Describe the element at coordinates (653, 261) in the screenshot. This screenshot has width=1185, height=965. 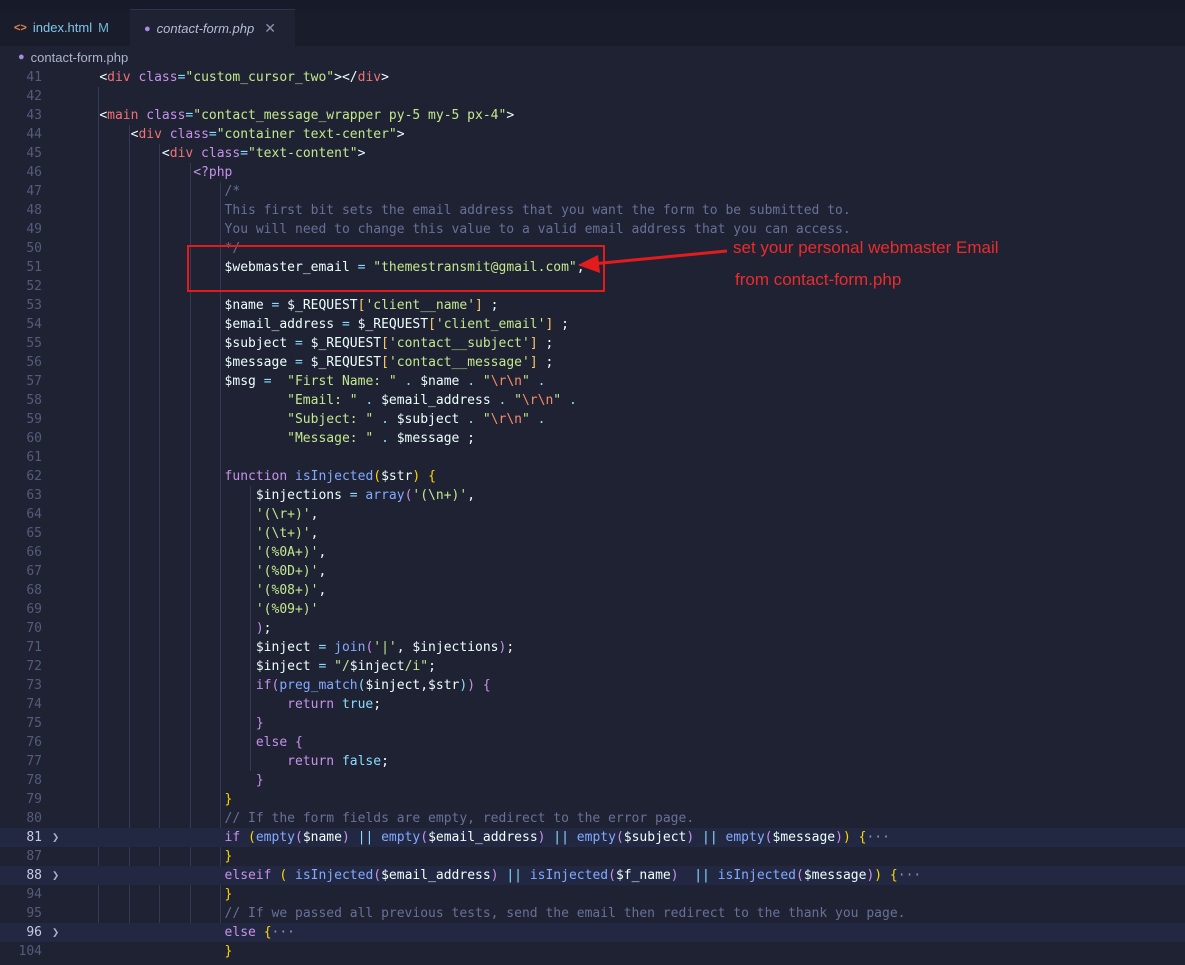
I see `annotation-arrow` at that location.